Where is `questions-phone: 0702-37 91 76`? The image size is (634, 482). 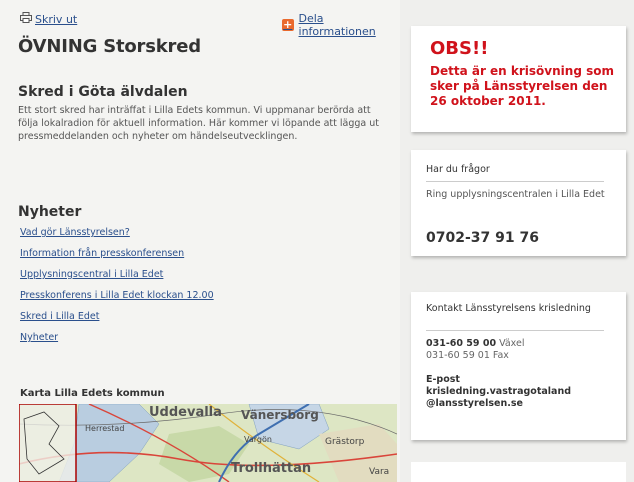 questions-phone: 0702-37 91 76 is located at coordinates (482, 238).